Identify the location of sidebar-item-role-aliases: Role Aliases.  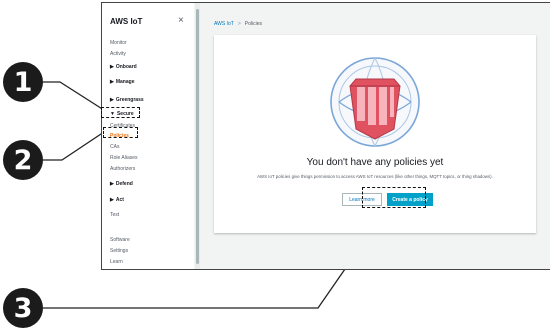
(124, 158).